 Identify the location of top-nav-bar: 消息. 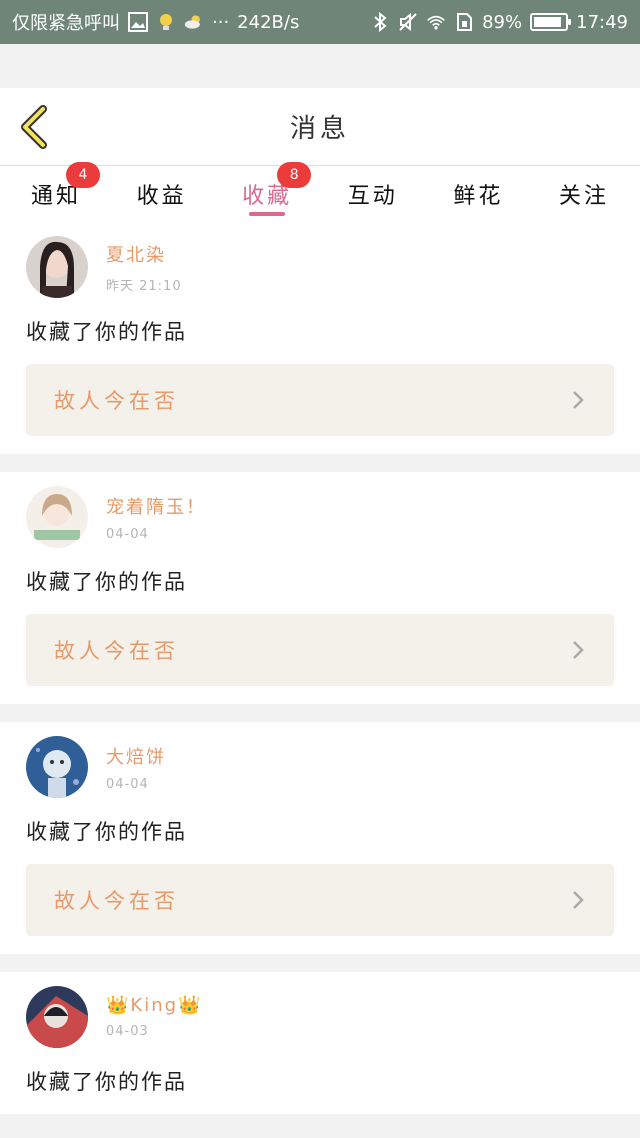
(320, 127).